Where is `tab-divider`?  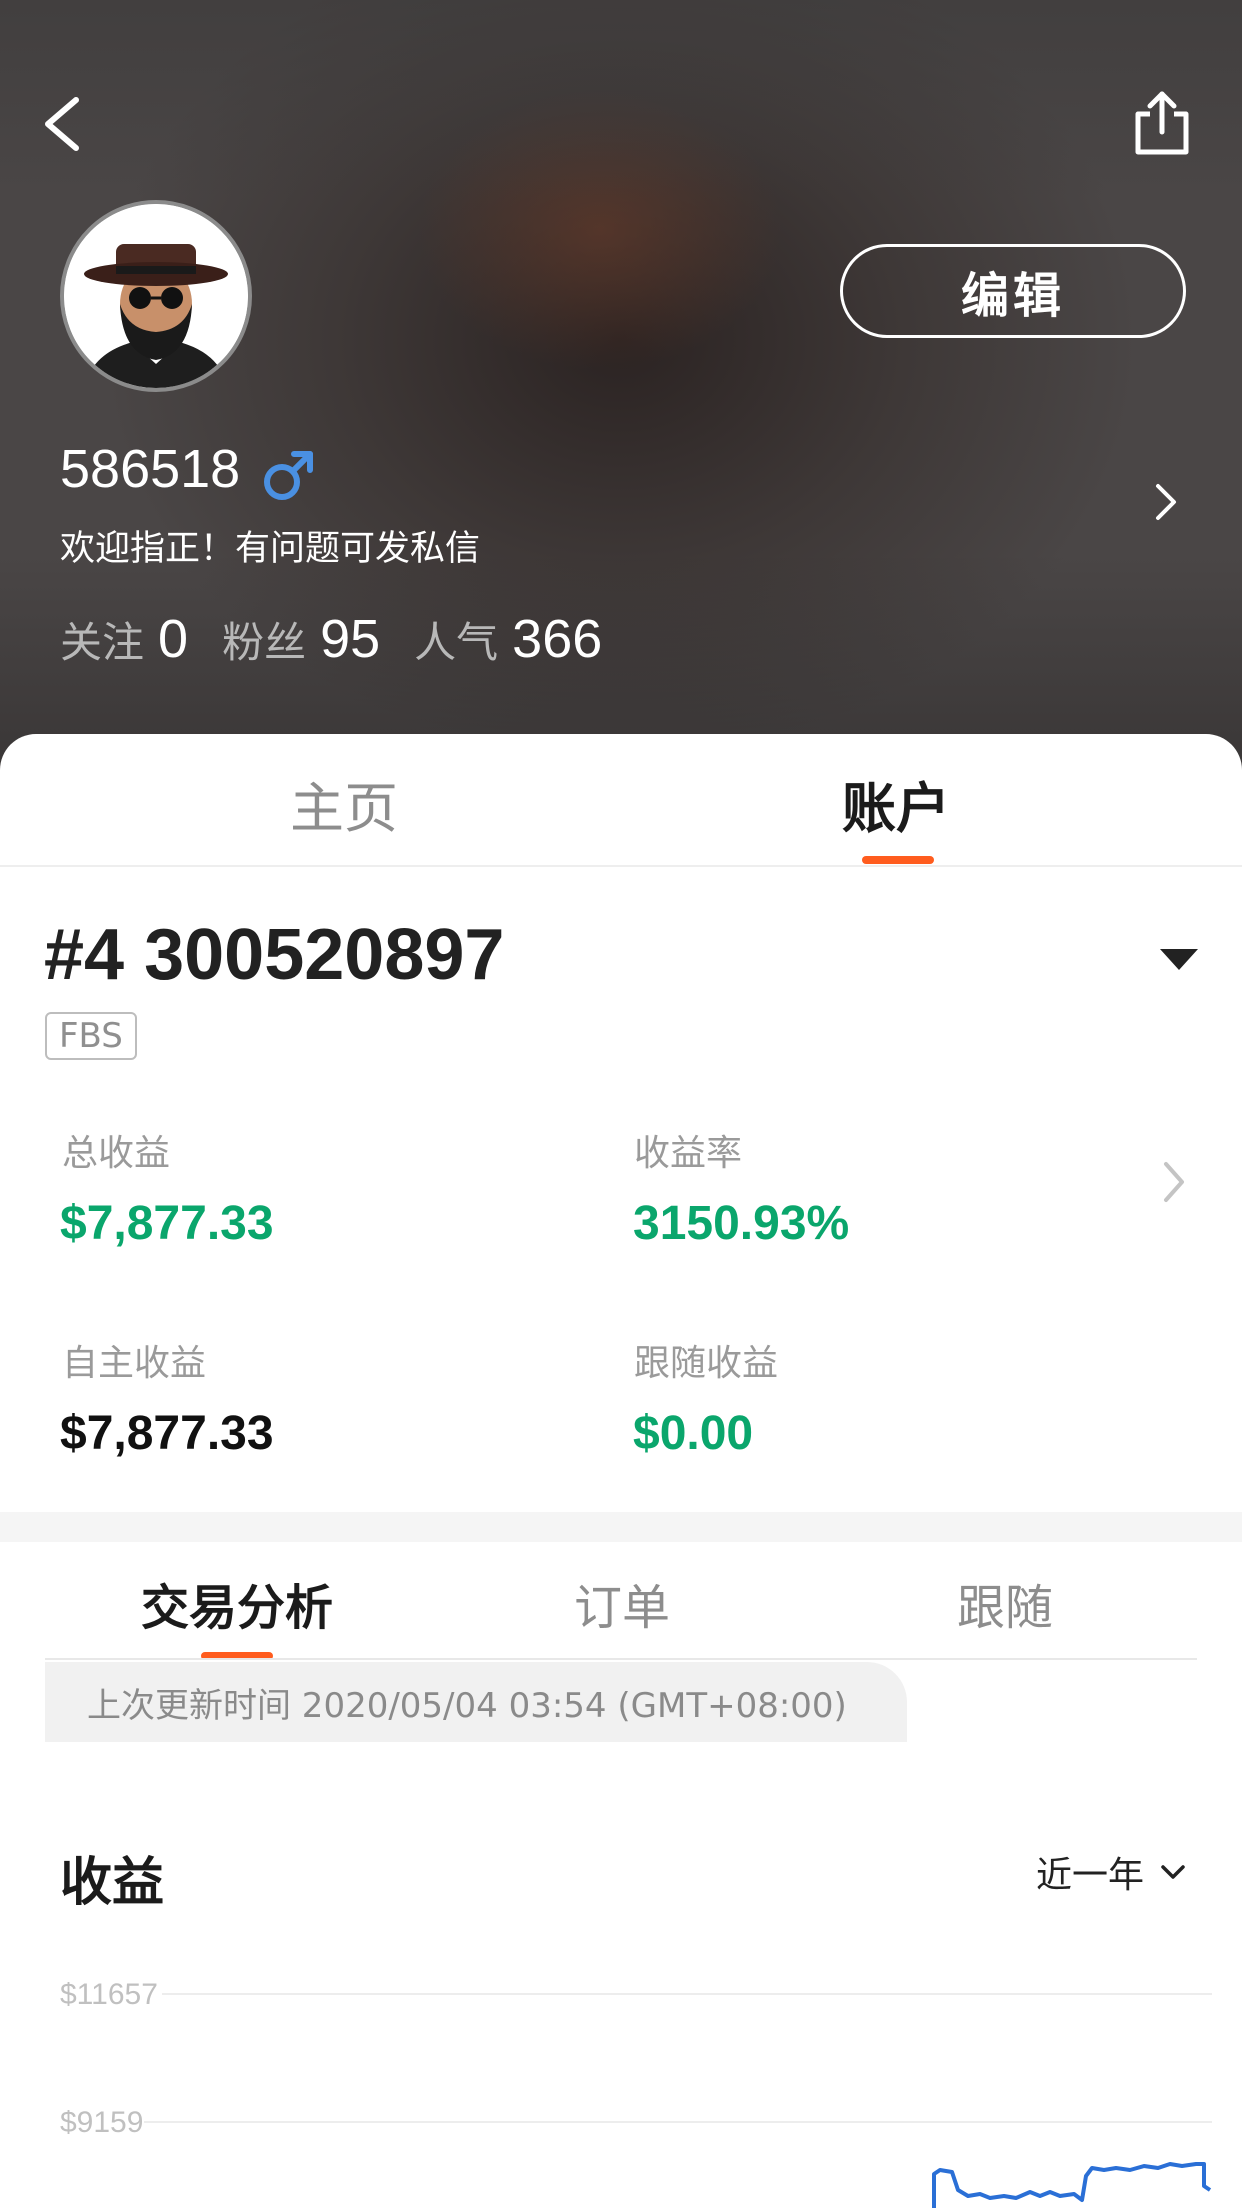 tab-divider is located at coordinates (621, 866).